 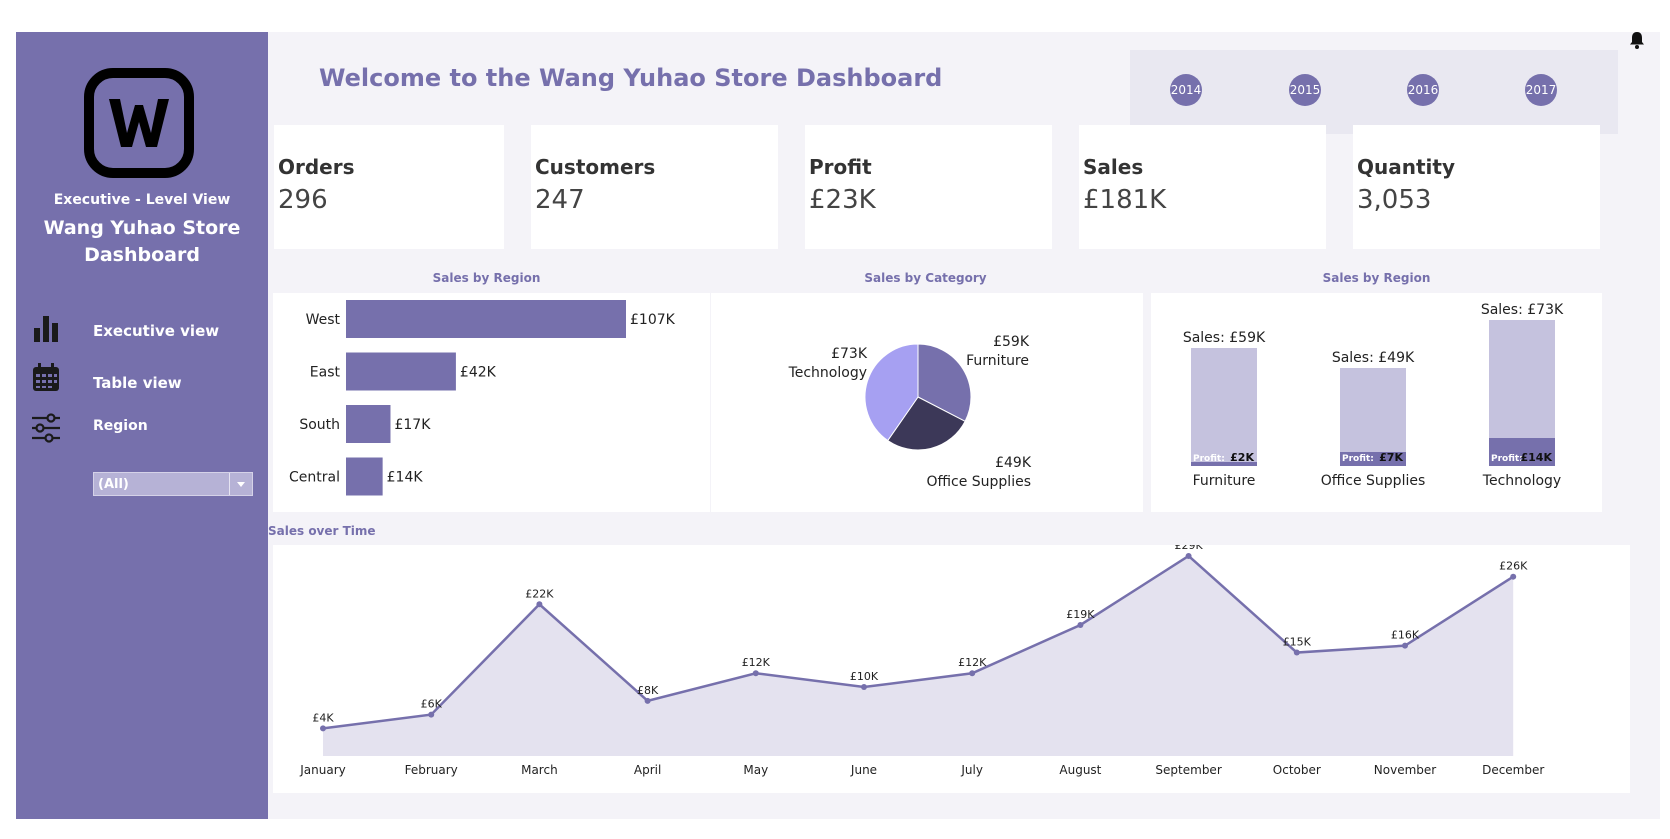 I want to click on region-category-label: South, so click(x=319, y=425).